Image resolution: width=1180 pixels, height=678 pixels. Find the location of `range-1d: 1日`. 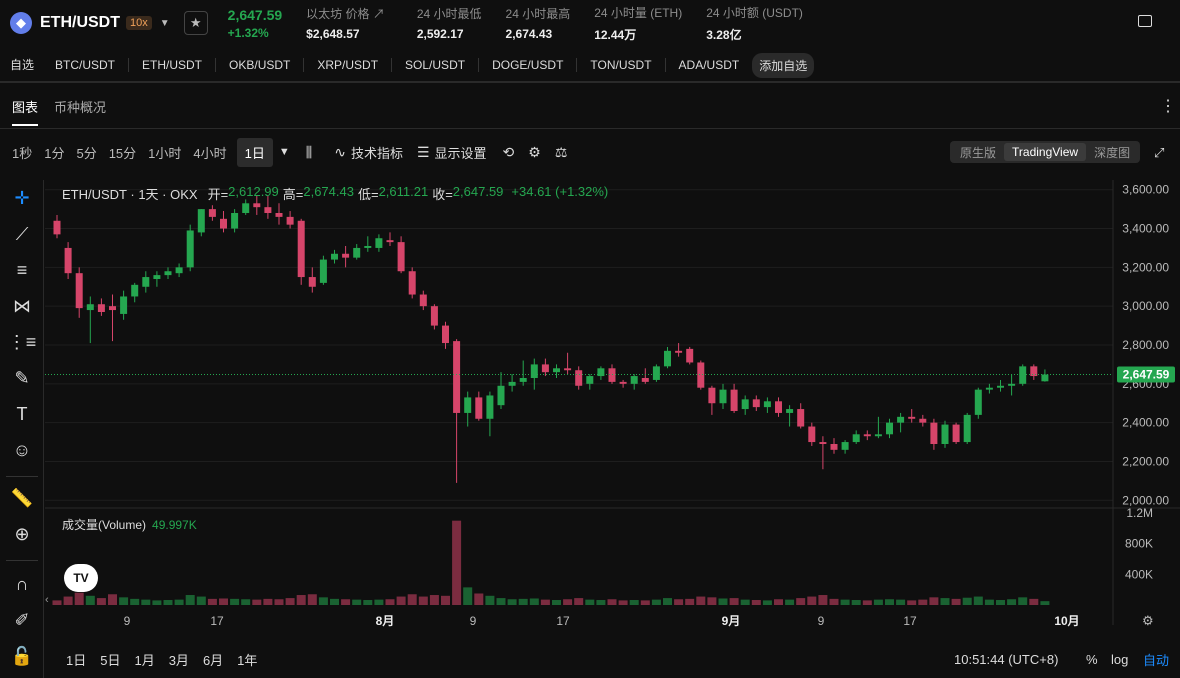

range-1d: 1日 is located at coordinates (76, 659).